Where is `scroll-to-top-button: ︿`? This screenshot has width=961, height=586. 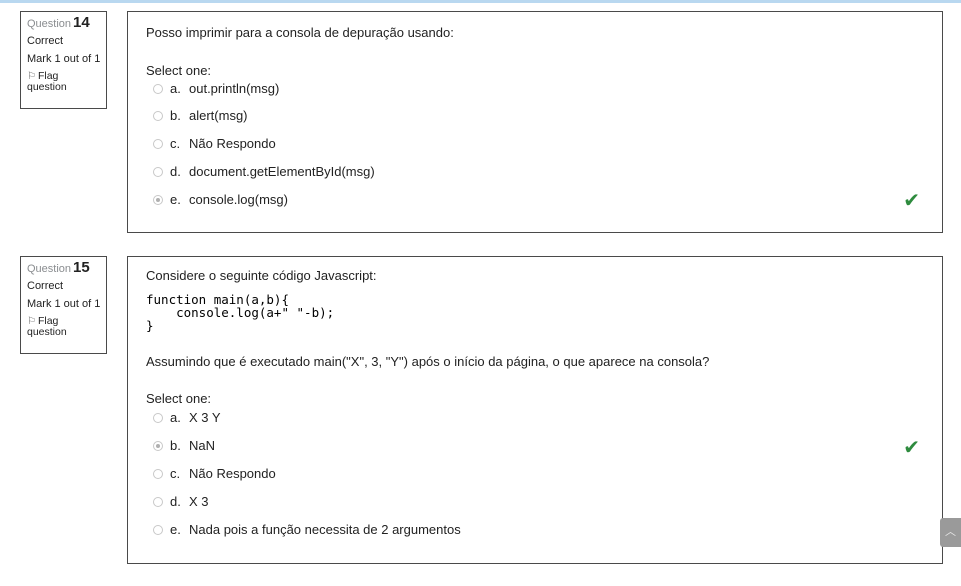 scroll-to-top-button: ︿ is located at coordinates (950, 532).